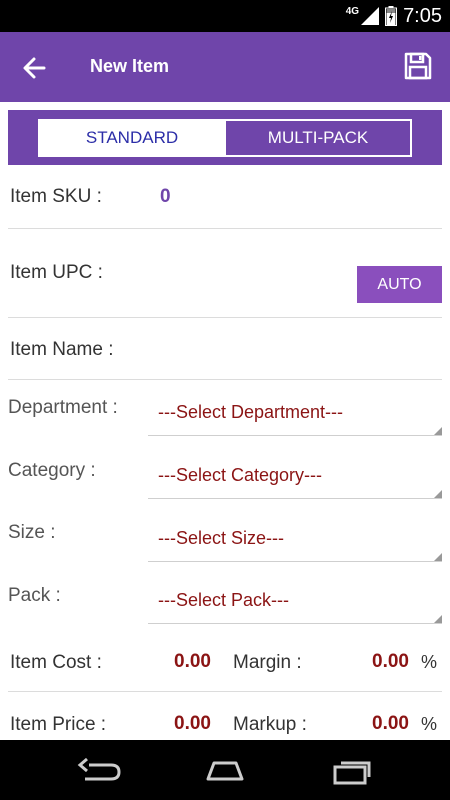 This screenshot has width=450, height=800. What do you see at coordinates (295, 542) in the screenshot?
I see `size-dropdown: ---Select Size---` at bounding box center [295, 542].